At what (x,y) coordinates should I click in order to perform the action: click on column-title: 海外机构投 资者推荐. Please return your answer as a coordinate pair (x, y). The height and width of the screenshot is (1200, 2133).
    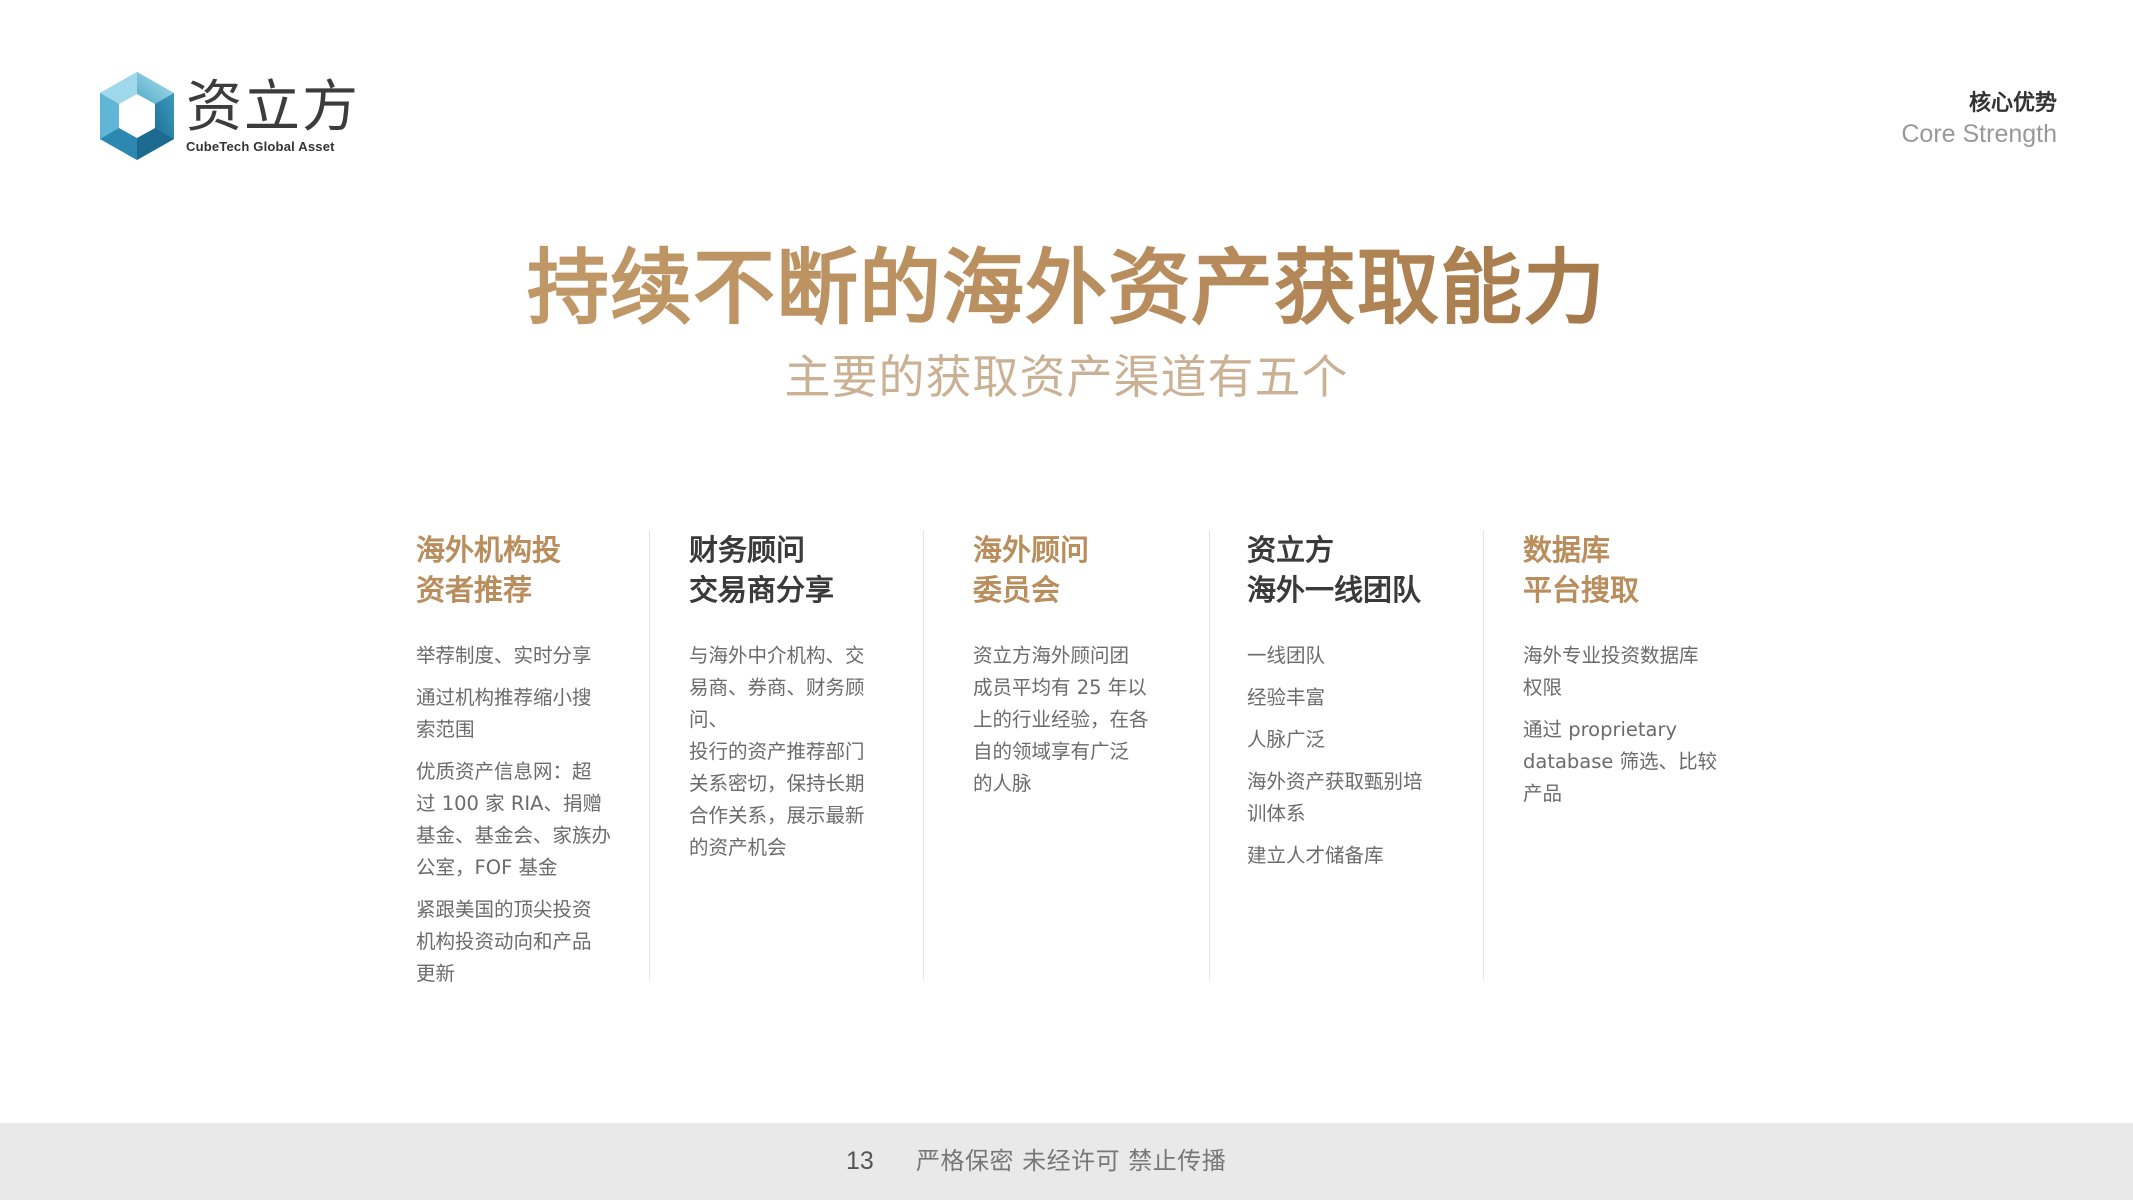
    Looking at the image, I should click on (489, 570).